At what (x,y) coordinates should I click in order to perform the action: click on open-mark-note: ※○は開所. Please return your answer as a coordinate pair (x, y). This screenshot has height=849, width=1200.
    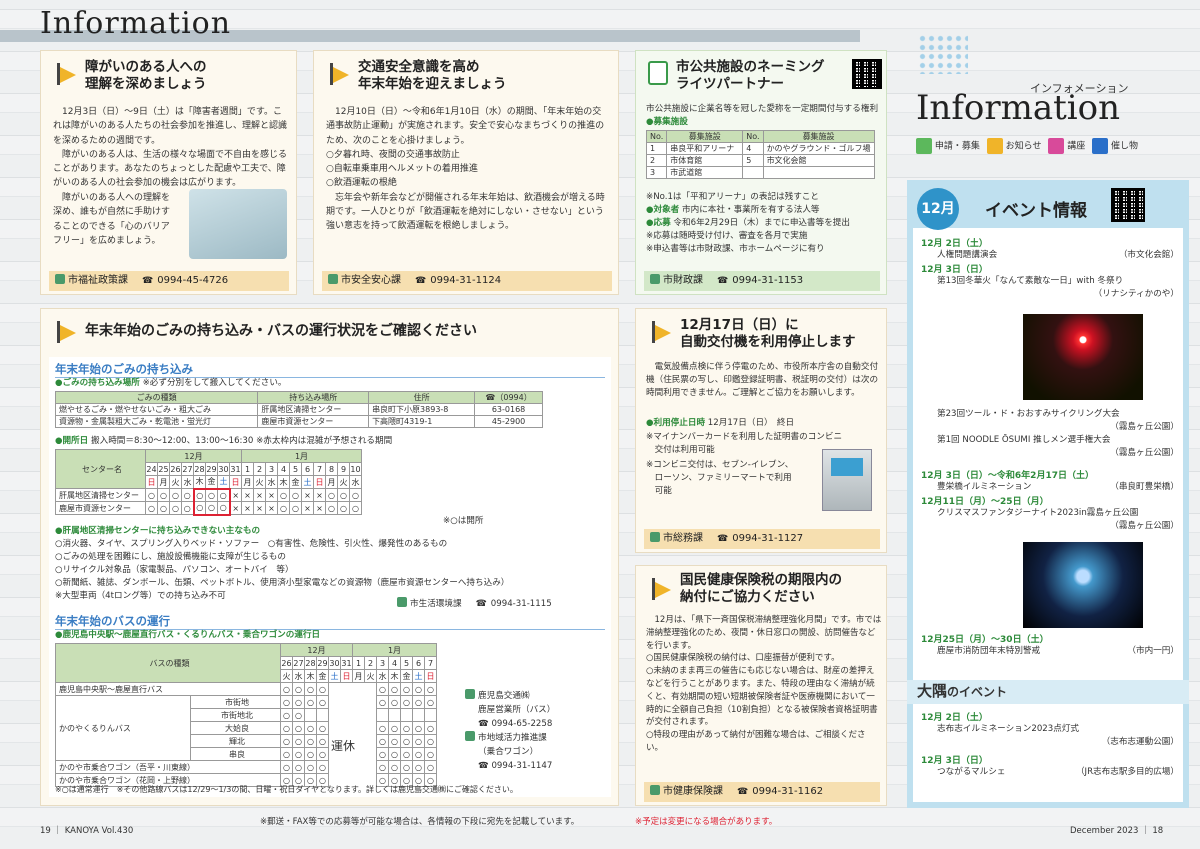
    Looking at the image, I should click on (463, 521).